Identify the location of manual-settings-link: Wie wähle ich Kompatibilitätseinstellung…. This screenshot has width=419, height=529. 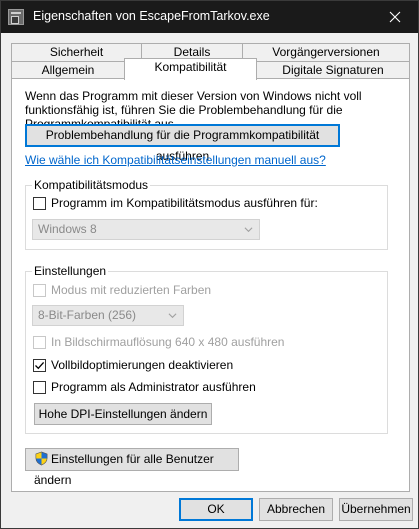
(175, 160).